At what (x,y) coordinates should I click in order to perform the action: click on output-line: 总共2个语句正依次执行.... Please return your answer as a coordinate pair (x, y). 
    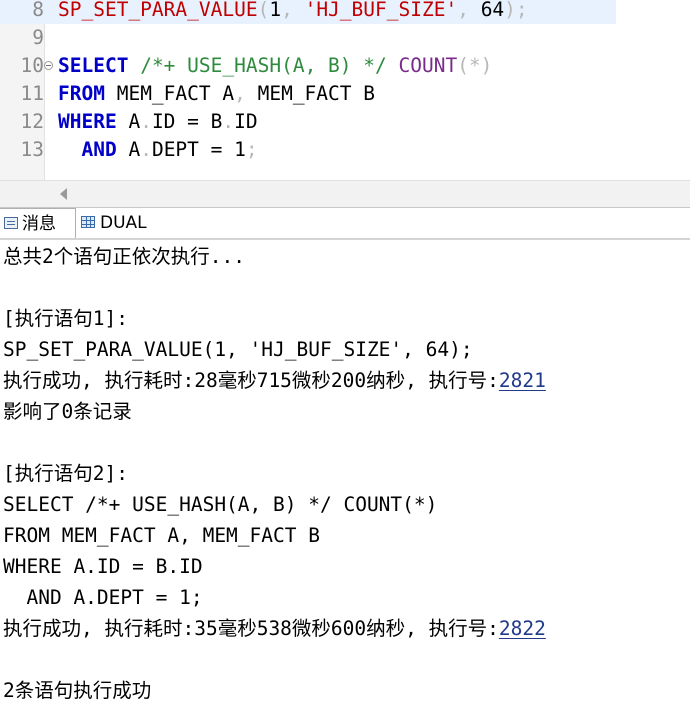
    Looking at the image, I should click on (124, 256).